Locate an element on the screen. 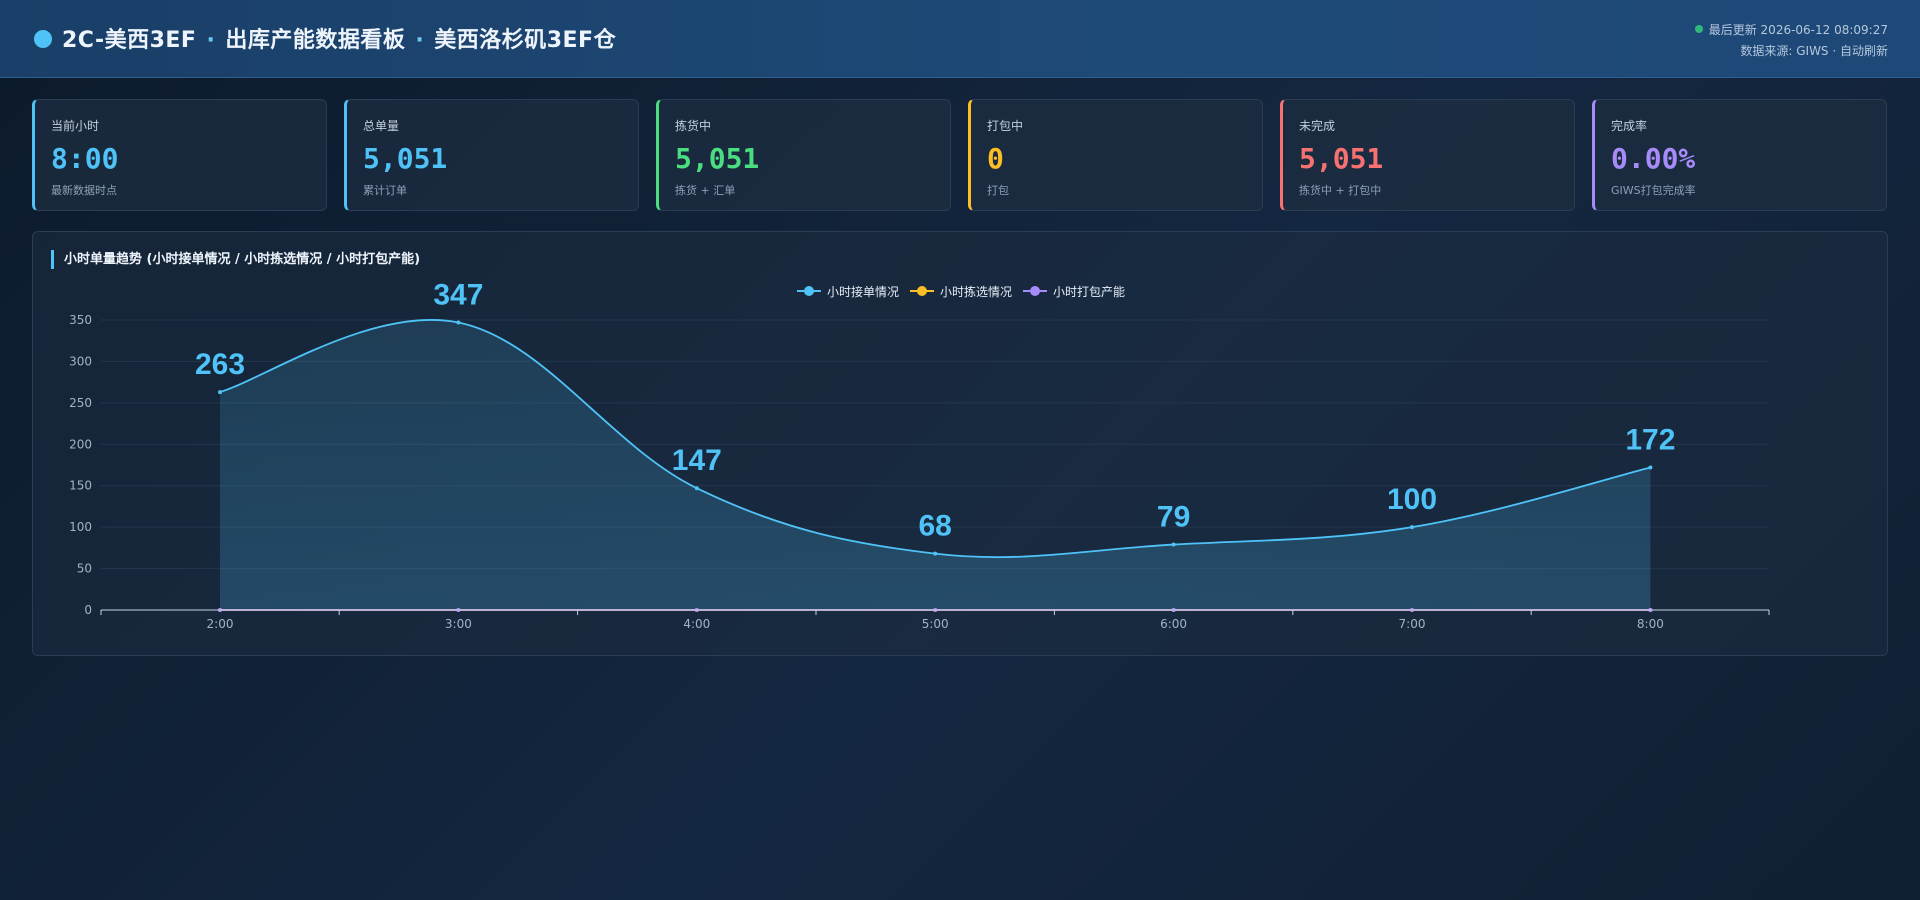 This screenshot has height=900, width=1920. y-tick-label: 300 is located at coordinates (80, 361).